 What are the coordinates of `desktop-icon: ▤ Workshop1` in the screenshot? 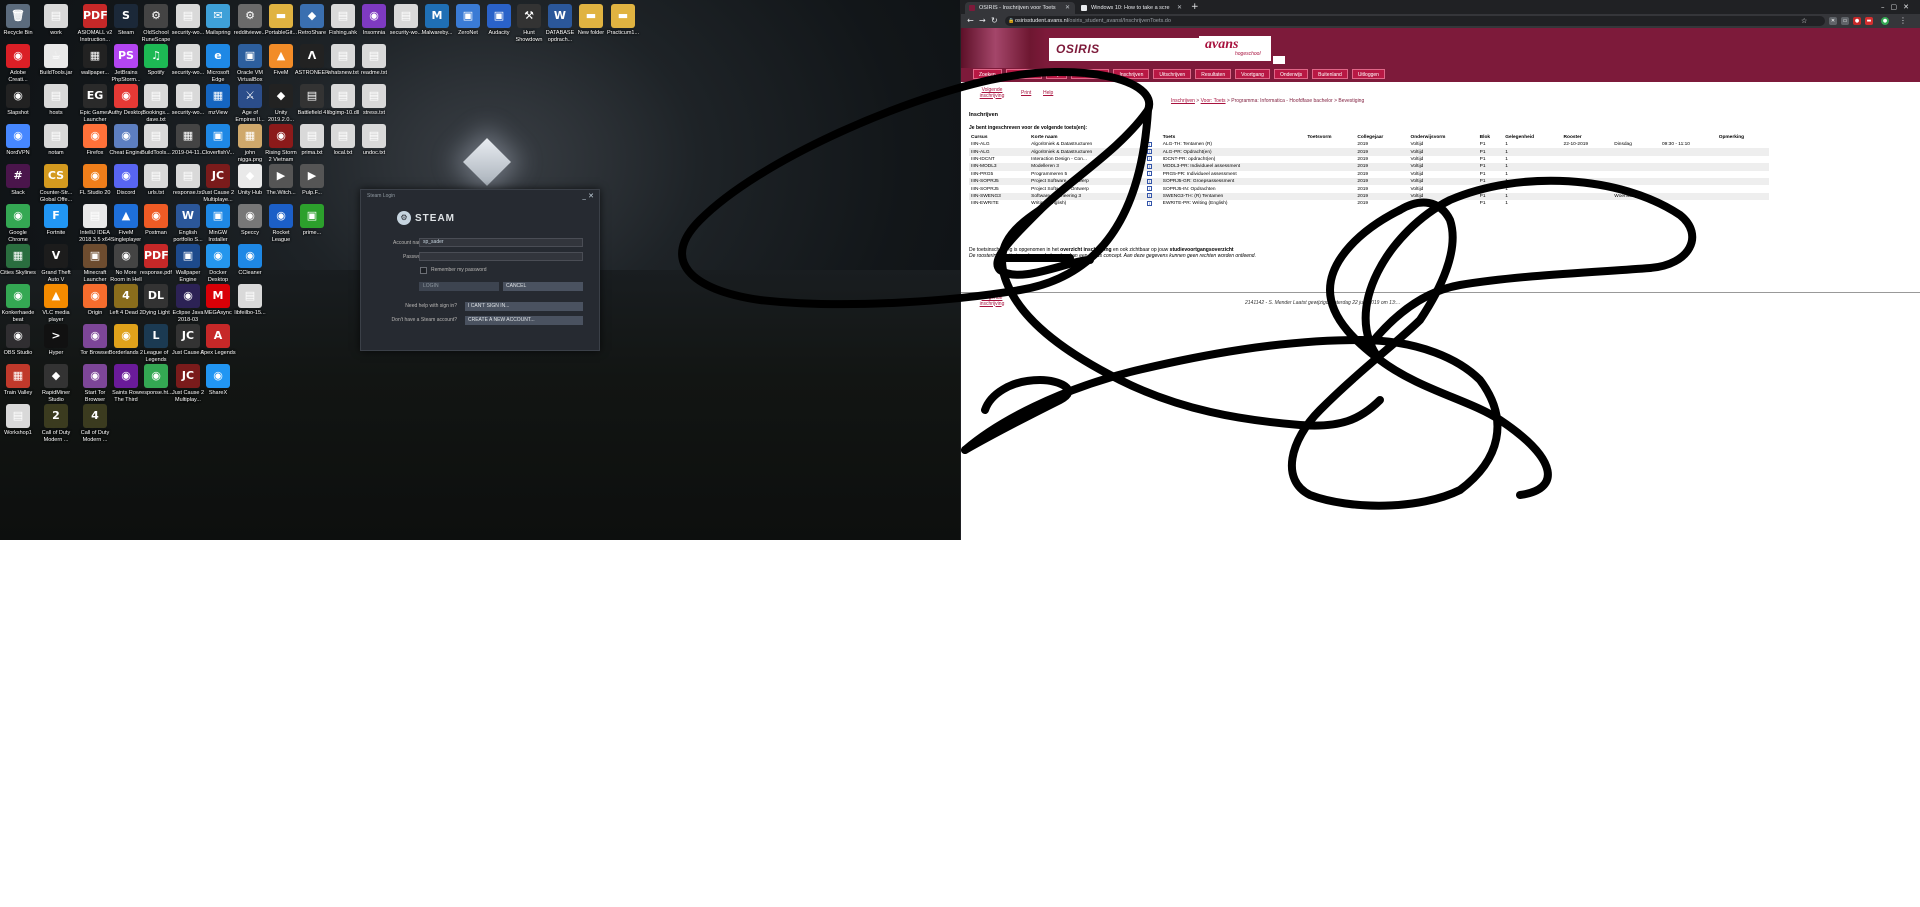 It's located at (18, 420).